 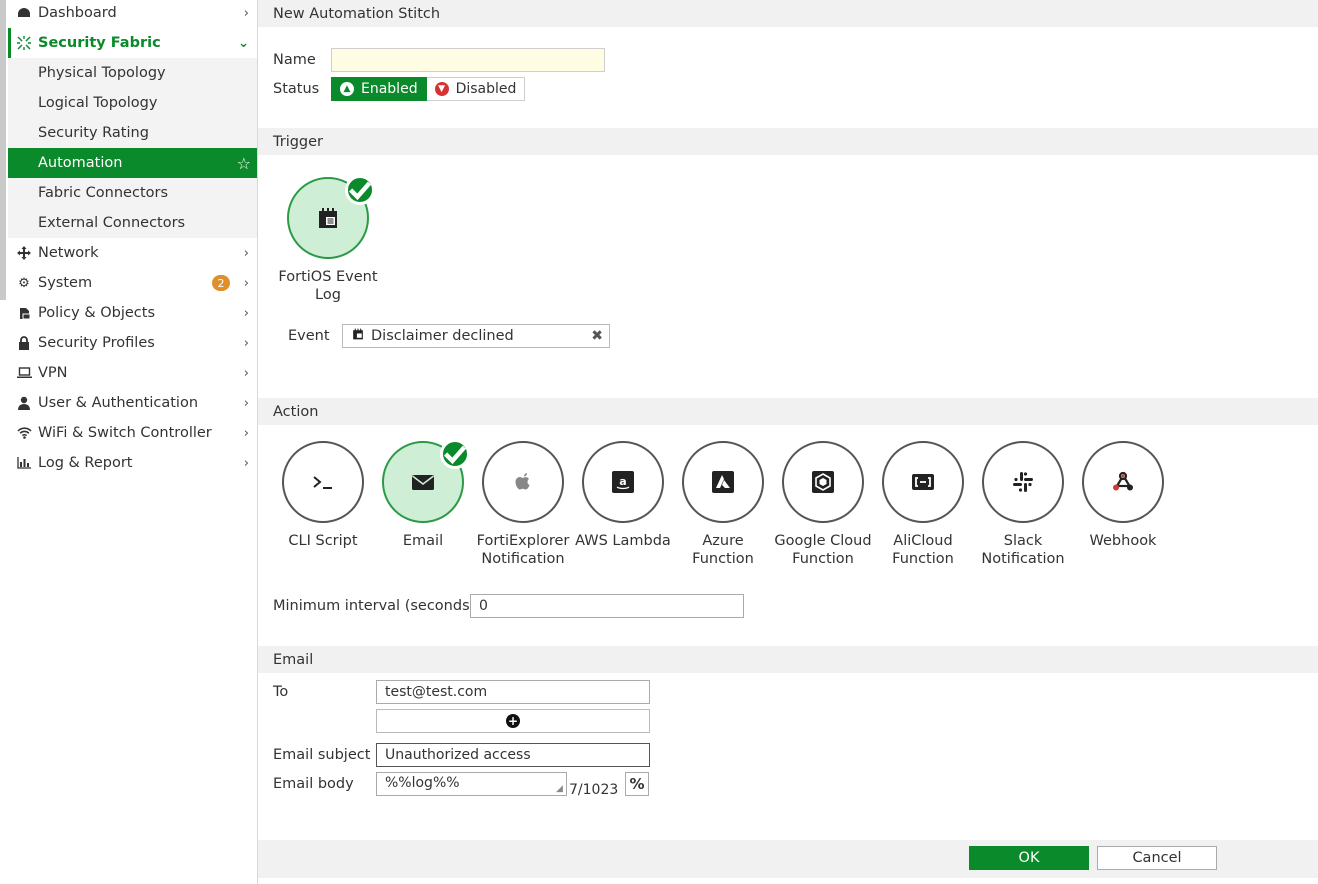 What do you see at coordinates (24, 313) in the screenshot?
I see `policy-icon` at bounding box center [24, 313].